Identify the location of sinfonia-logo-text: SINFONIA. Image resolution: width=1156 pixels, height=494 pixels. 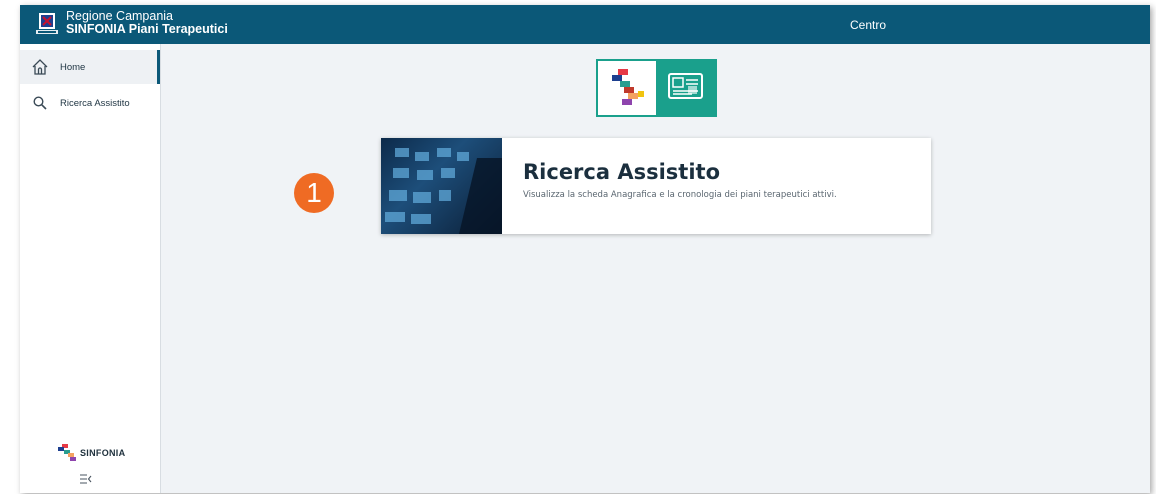
(103, 453).